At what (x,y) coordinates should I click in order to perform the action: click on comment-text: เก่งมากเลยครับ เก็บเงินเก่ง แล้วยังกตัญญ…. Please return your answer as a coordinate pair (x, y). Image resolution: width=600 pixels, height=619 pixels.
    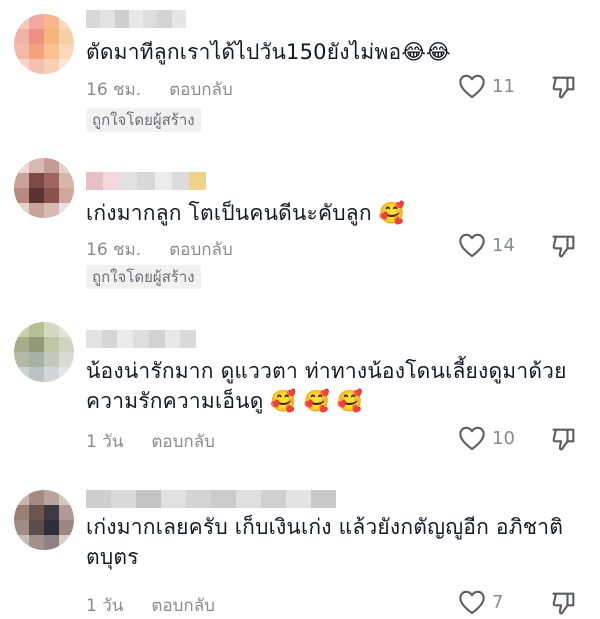
    Looking at the image, I should click on (325, 542).